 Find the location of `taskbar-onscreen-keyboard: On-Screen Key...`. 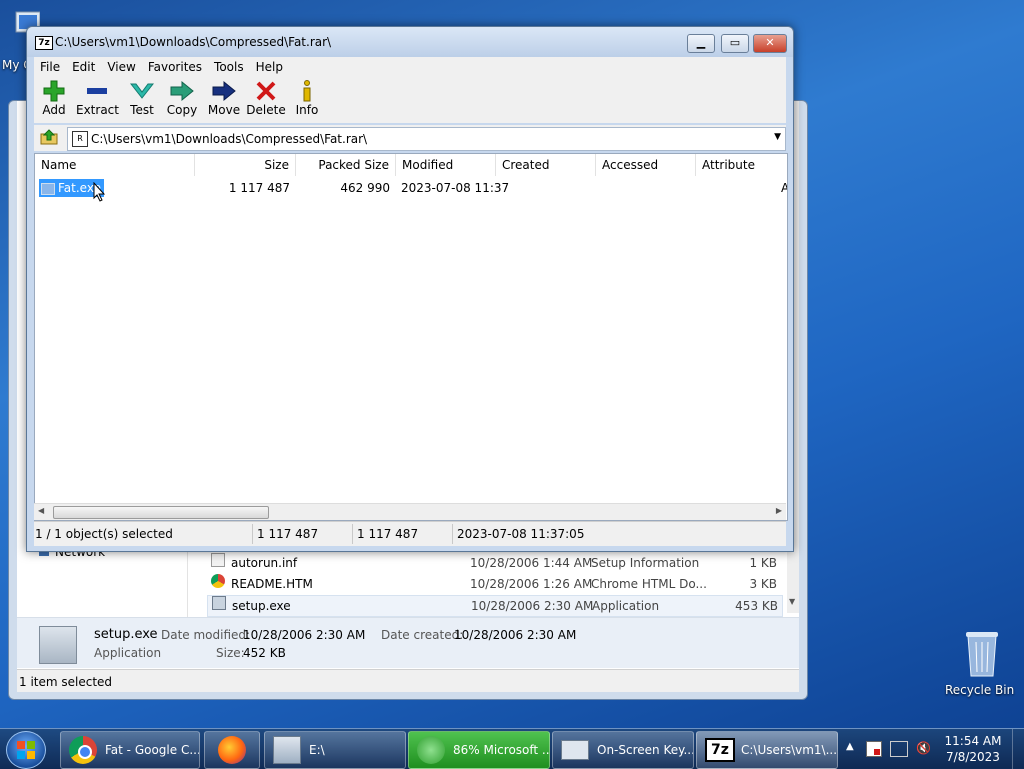

taskbar-onscreen-keyboard: On-Screen Key... is located at coordinates (623, 750).